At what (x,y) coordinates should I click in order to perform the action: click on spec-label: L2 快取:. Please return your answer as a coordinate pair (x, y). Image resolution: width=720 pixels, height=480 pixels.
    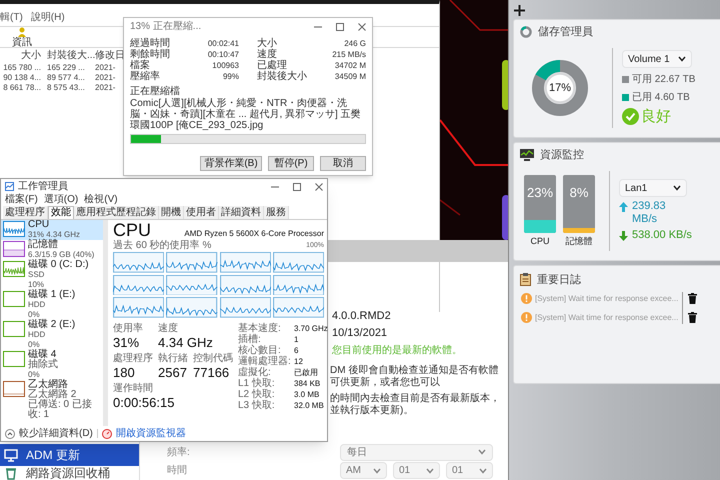
    Looking at the image, I should click on (257, 394).